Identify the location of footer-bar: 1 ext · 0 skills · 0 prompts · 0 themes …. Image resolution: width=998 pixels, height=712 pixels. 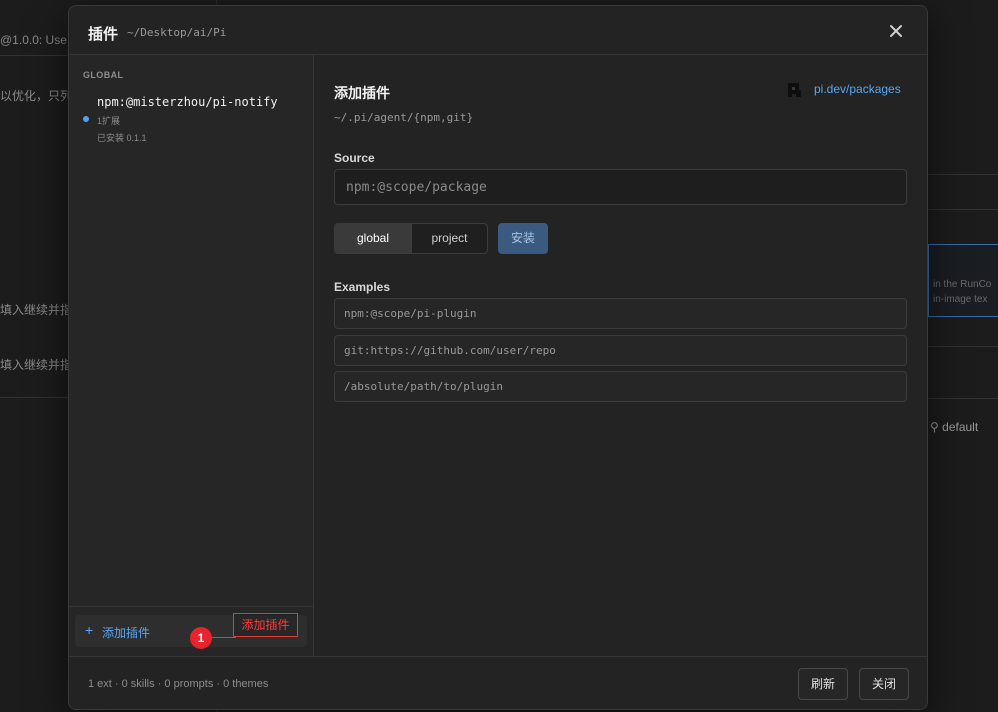
(498, 681).